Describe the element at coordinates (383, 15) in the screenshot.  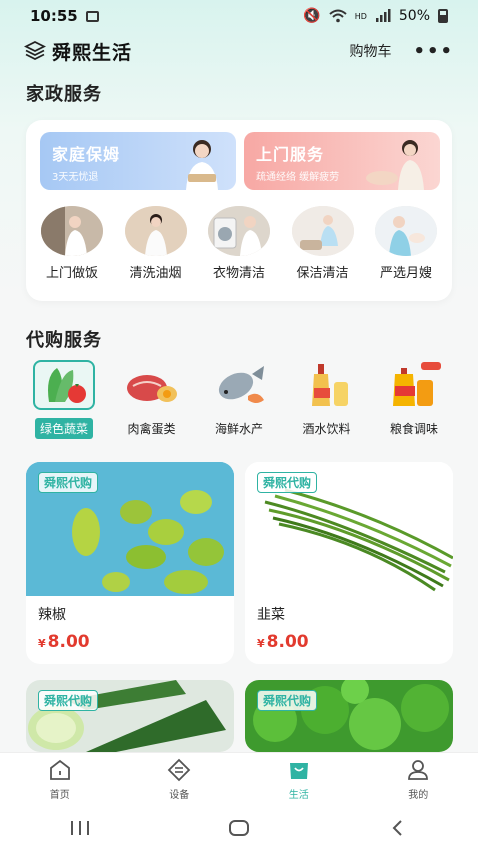
I see `signal-icon` at that location.